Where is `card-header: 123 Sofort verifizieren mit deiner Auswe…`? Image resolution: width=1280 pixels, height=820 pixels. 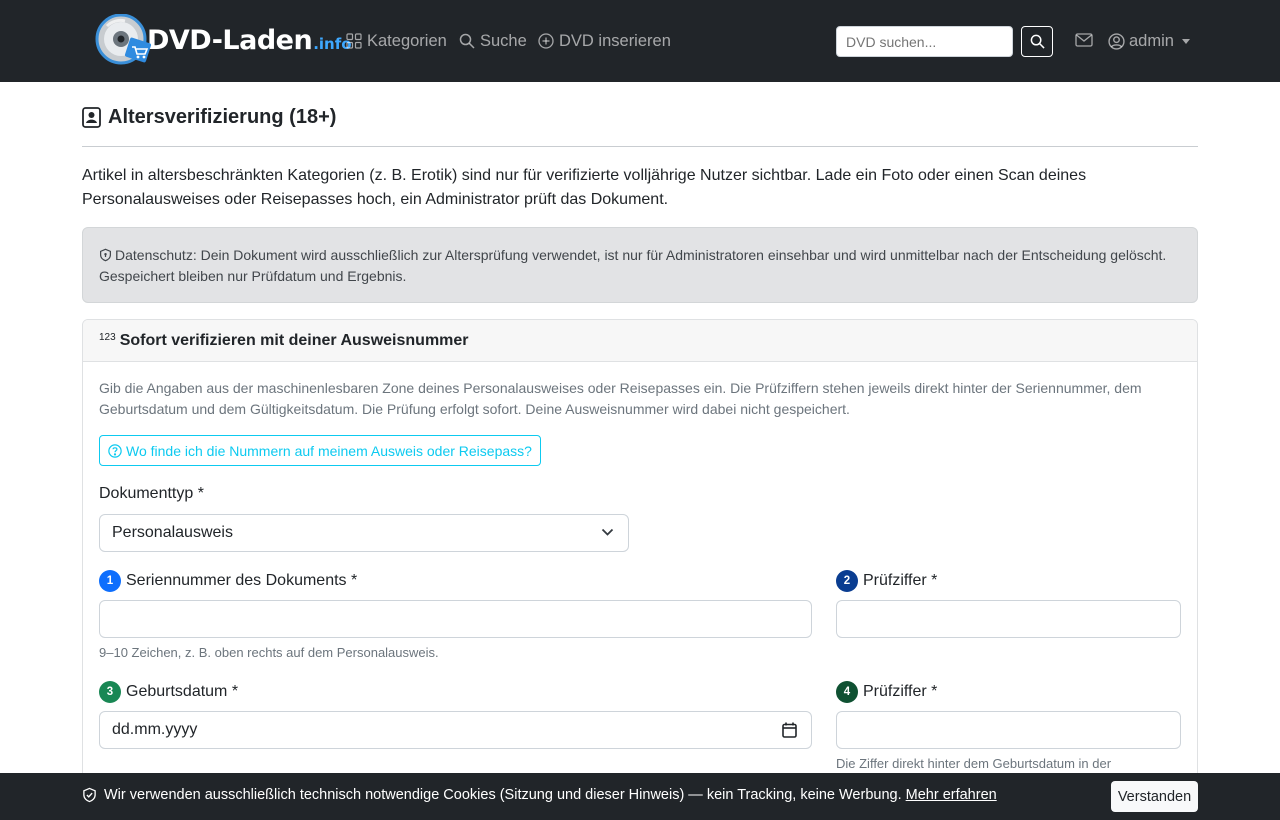 card-header: 123 Sofort verifizieren mit deiner Auswe… is located at coordinates (640, 341).